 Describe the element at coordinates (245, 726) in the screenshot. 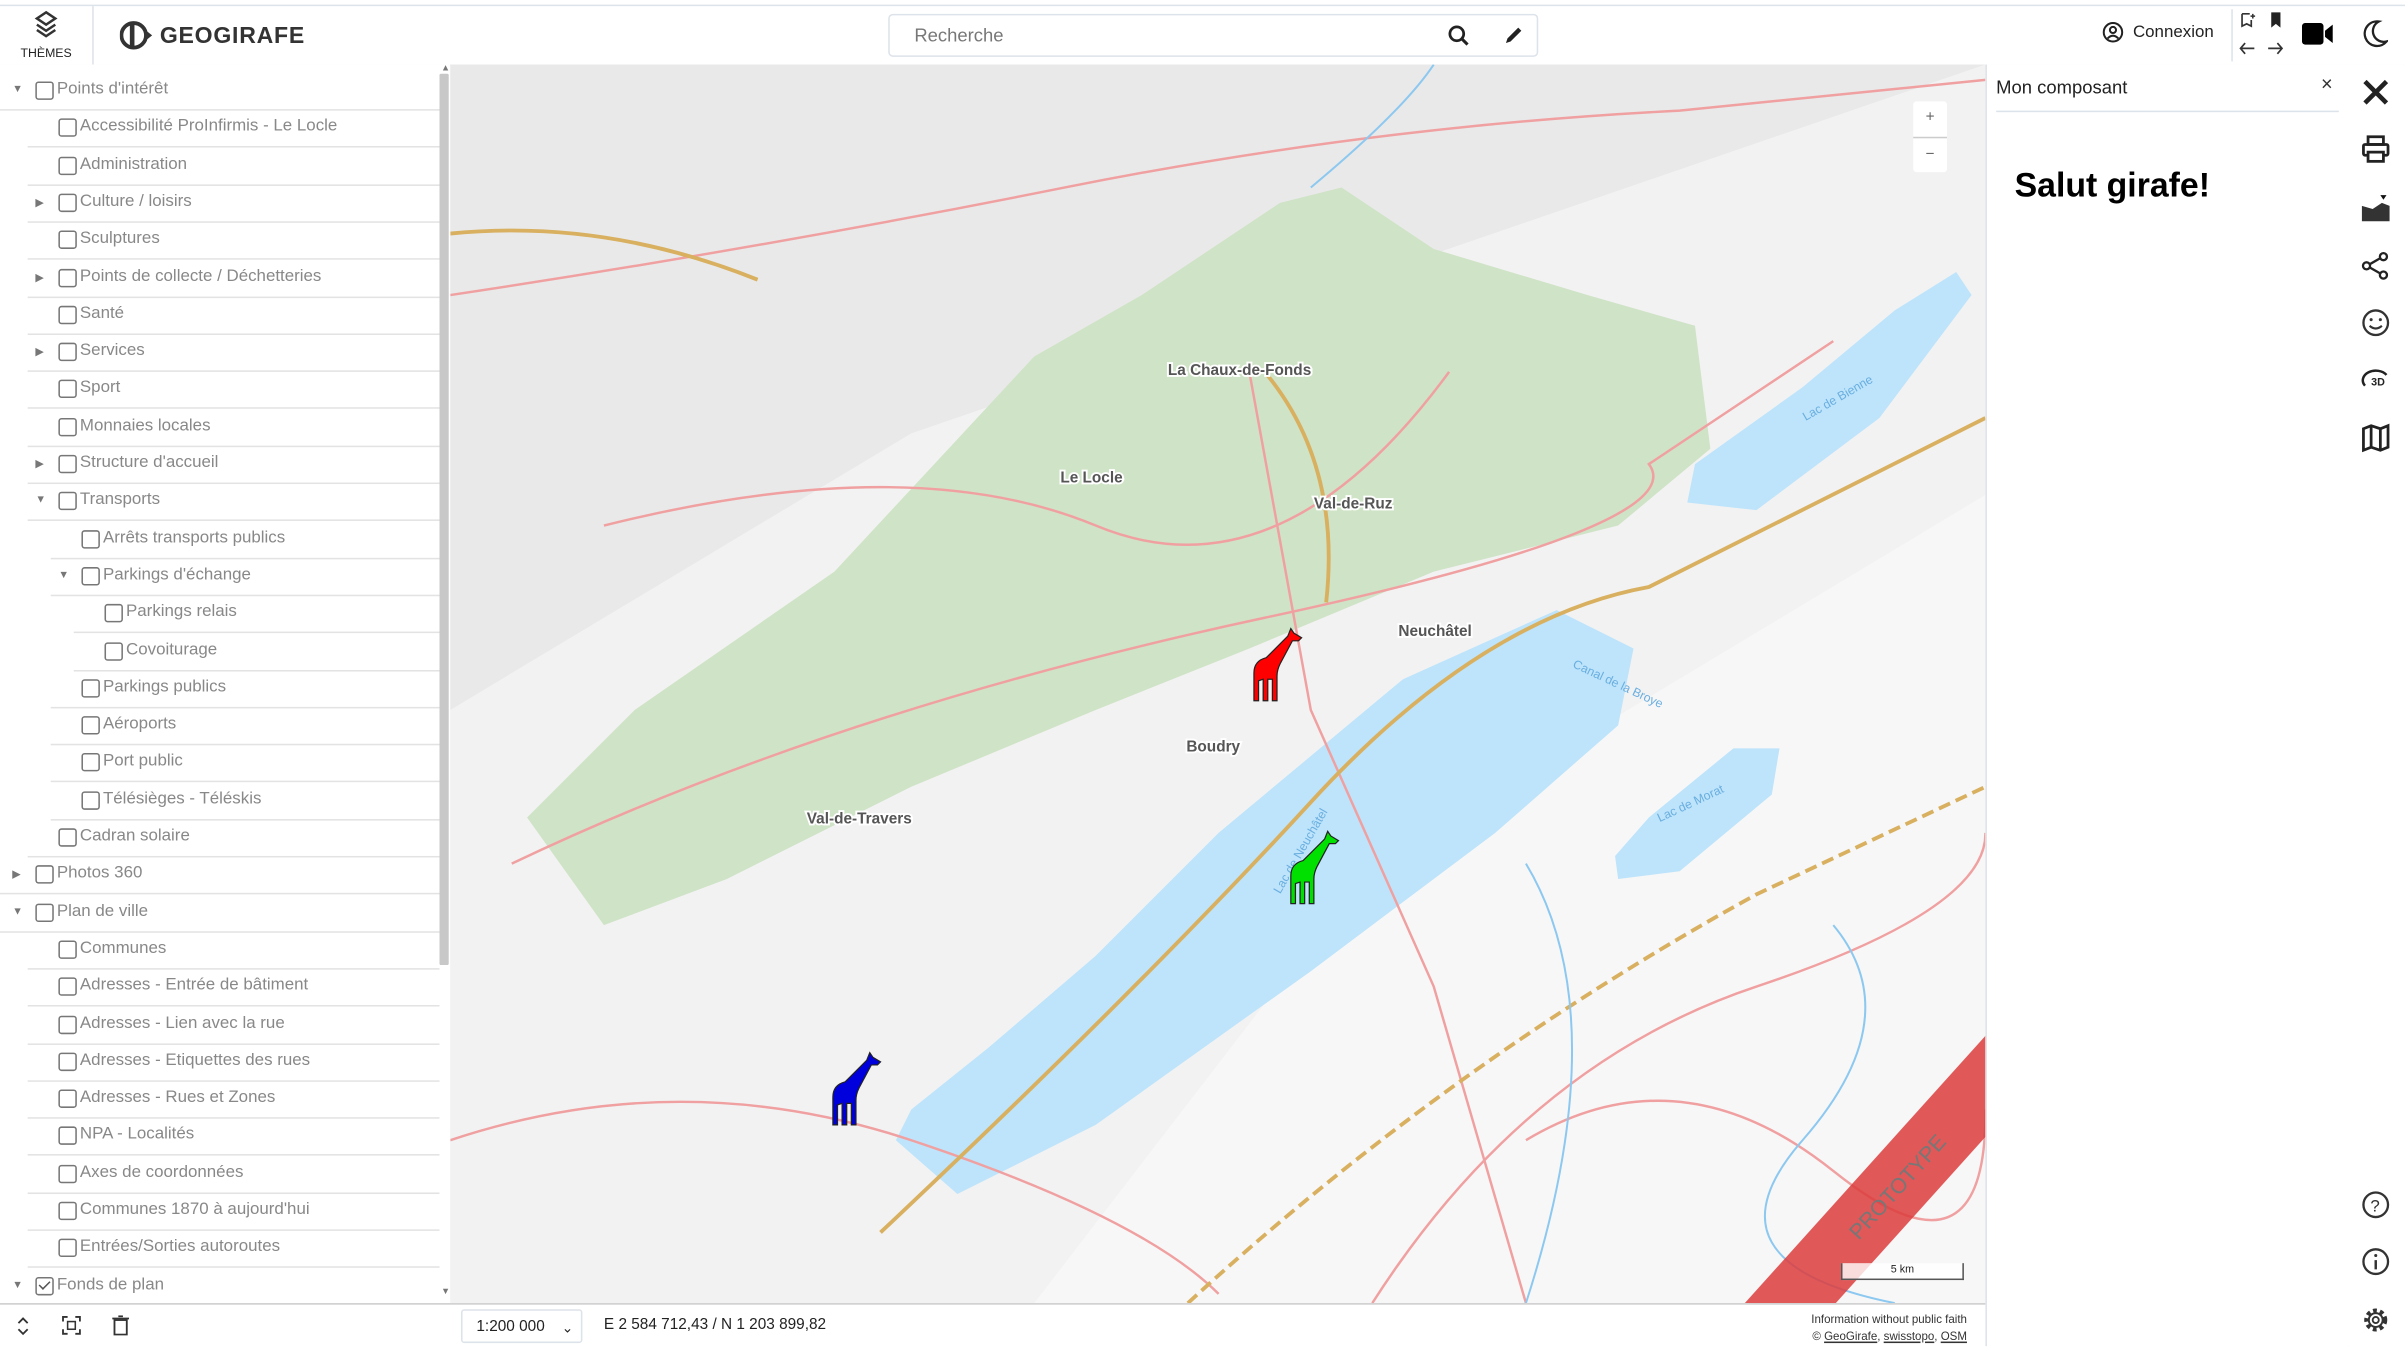

I see `layer-tree-item: Aéroports` at that location.